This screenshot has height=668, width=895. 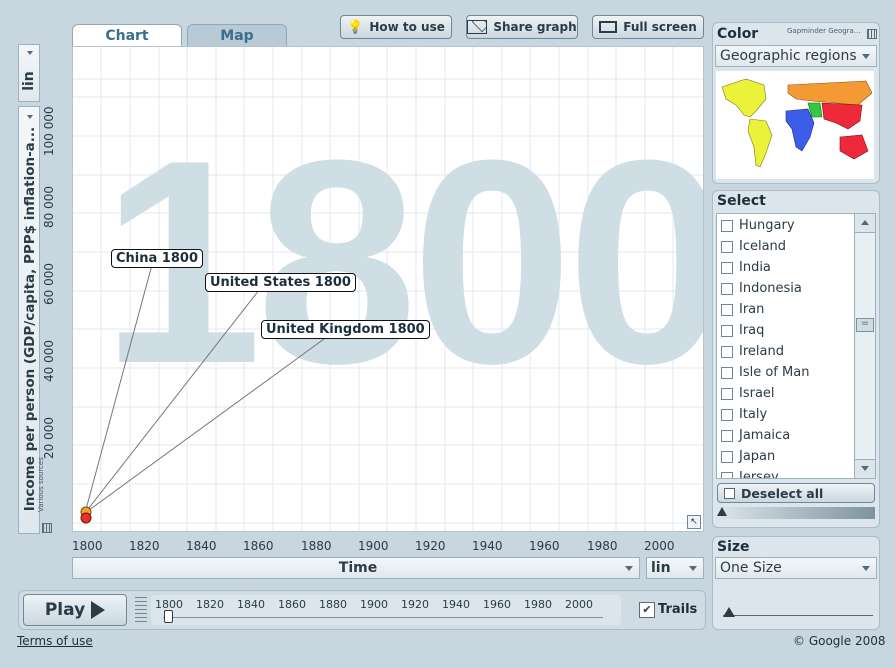 I want to click on size-title: Size, so click(x=733, y=547).